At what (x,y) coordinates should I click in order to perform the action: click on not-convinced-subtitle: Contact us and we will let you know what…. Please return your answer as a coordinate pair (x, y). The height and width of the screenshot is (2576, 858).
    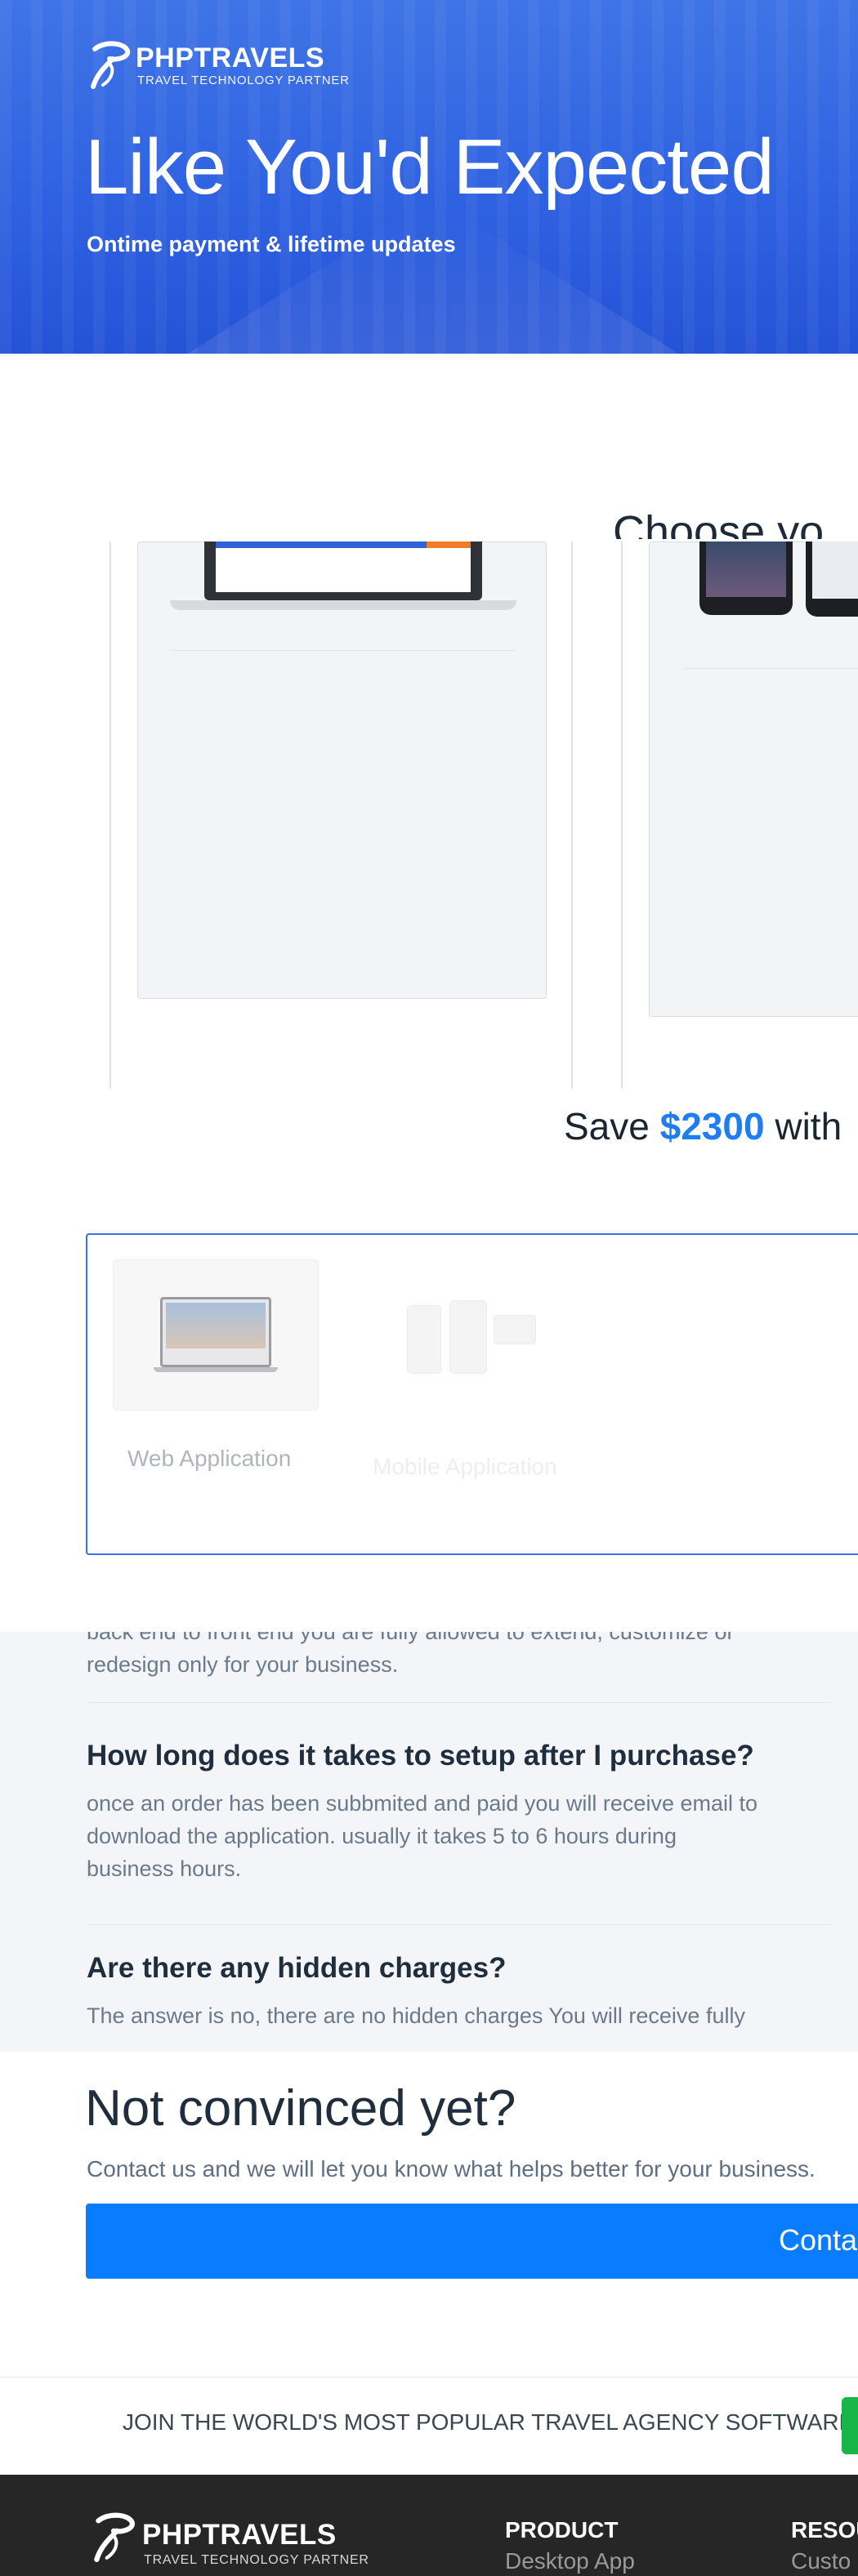
    Looking at the image, I should click on (451, 2169).